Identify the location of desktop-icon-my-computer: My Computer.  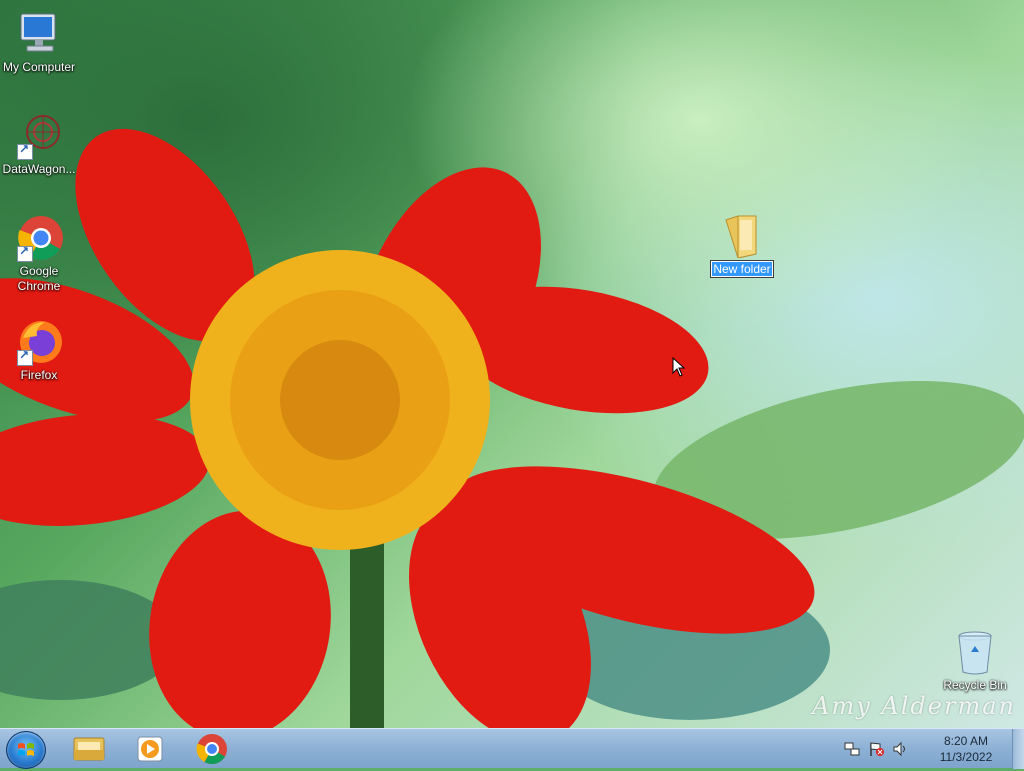
(39, 42).